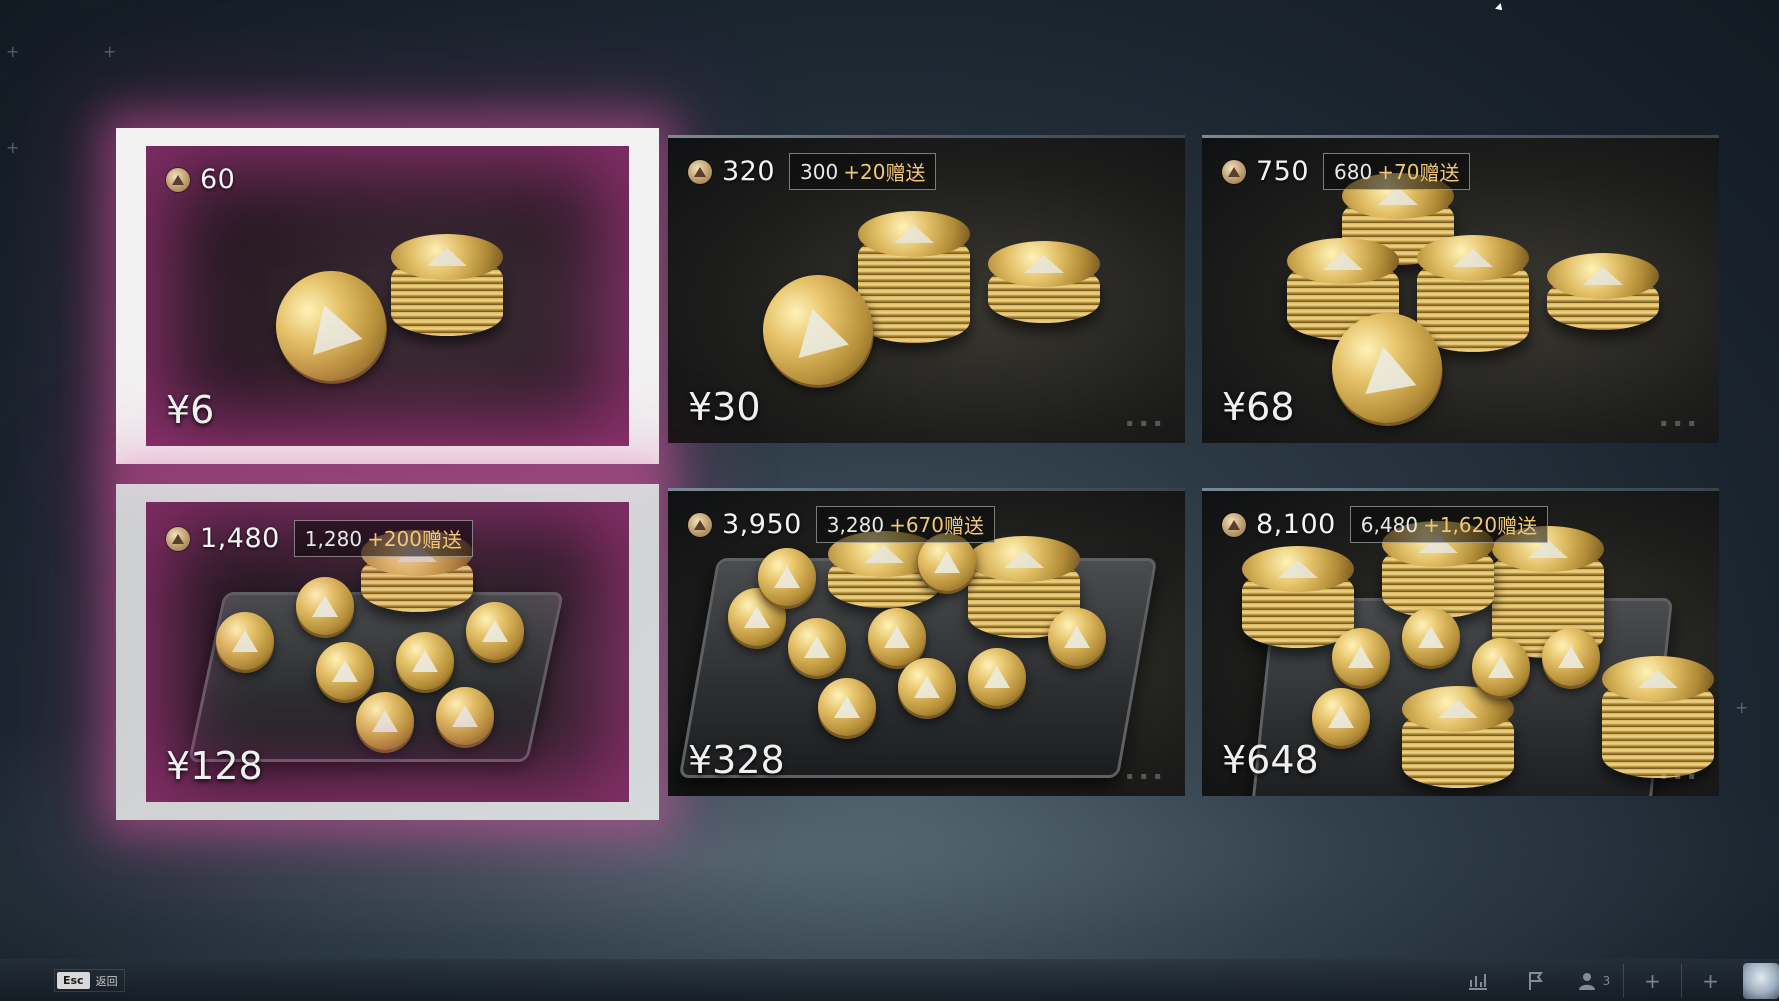 This screenshot has height=1001, width=1779. Describe the element at coordinates (333, 538) in the screenshot. I see `base-amount: 1,280` at that location.